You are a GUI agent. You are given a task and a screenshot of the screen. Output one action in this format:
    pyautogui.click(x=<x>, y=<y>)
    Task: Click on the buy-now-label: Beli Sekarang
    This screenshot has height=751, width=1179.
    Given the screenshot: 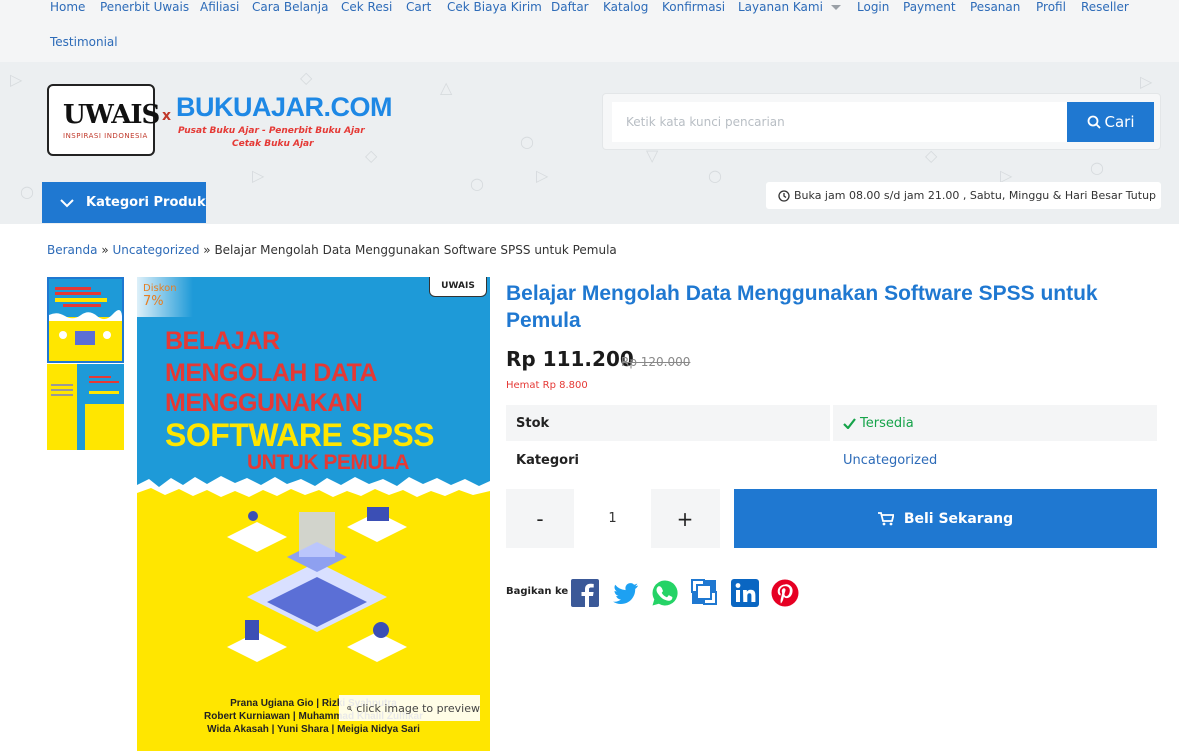 What is the action you would take?
    pyautogui.click(x=958, y=518)
    